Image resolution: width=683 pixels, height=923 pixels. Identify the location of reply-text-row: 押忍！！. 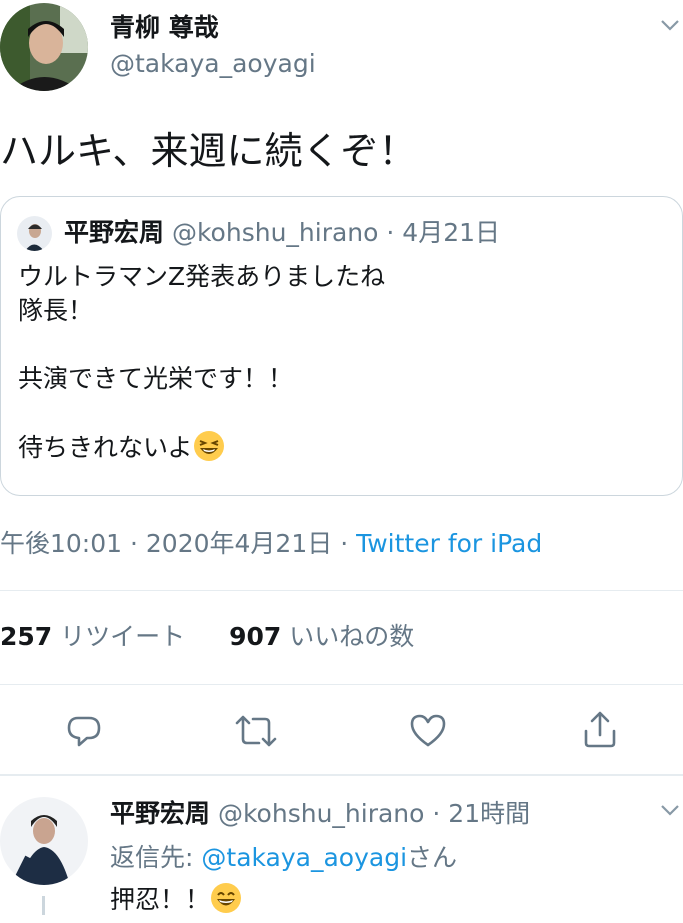
(176, 902).